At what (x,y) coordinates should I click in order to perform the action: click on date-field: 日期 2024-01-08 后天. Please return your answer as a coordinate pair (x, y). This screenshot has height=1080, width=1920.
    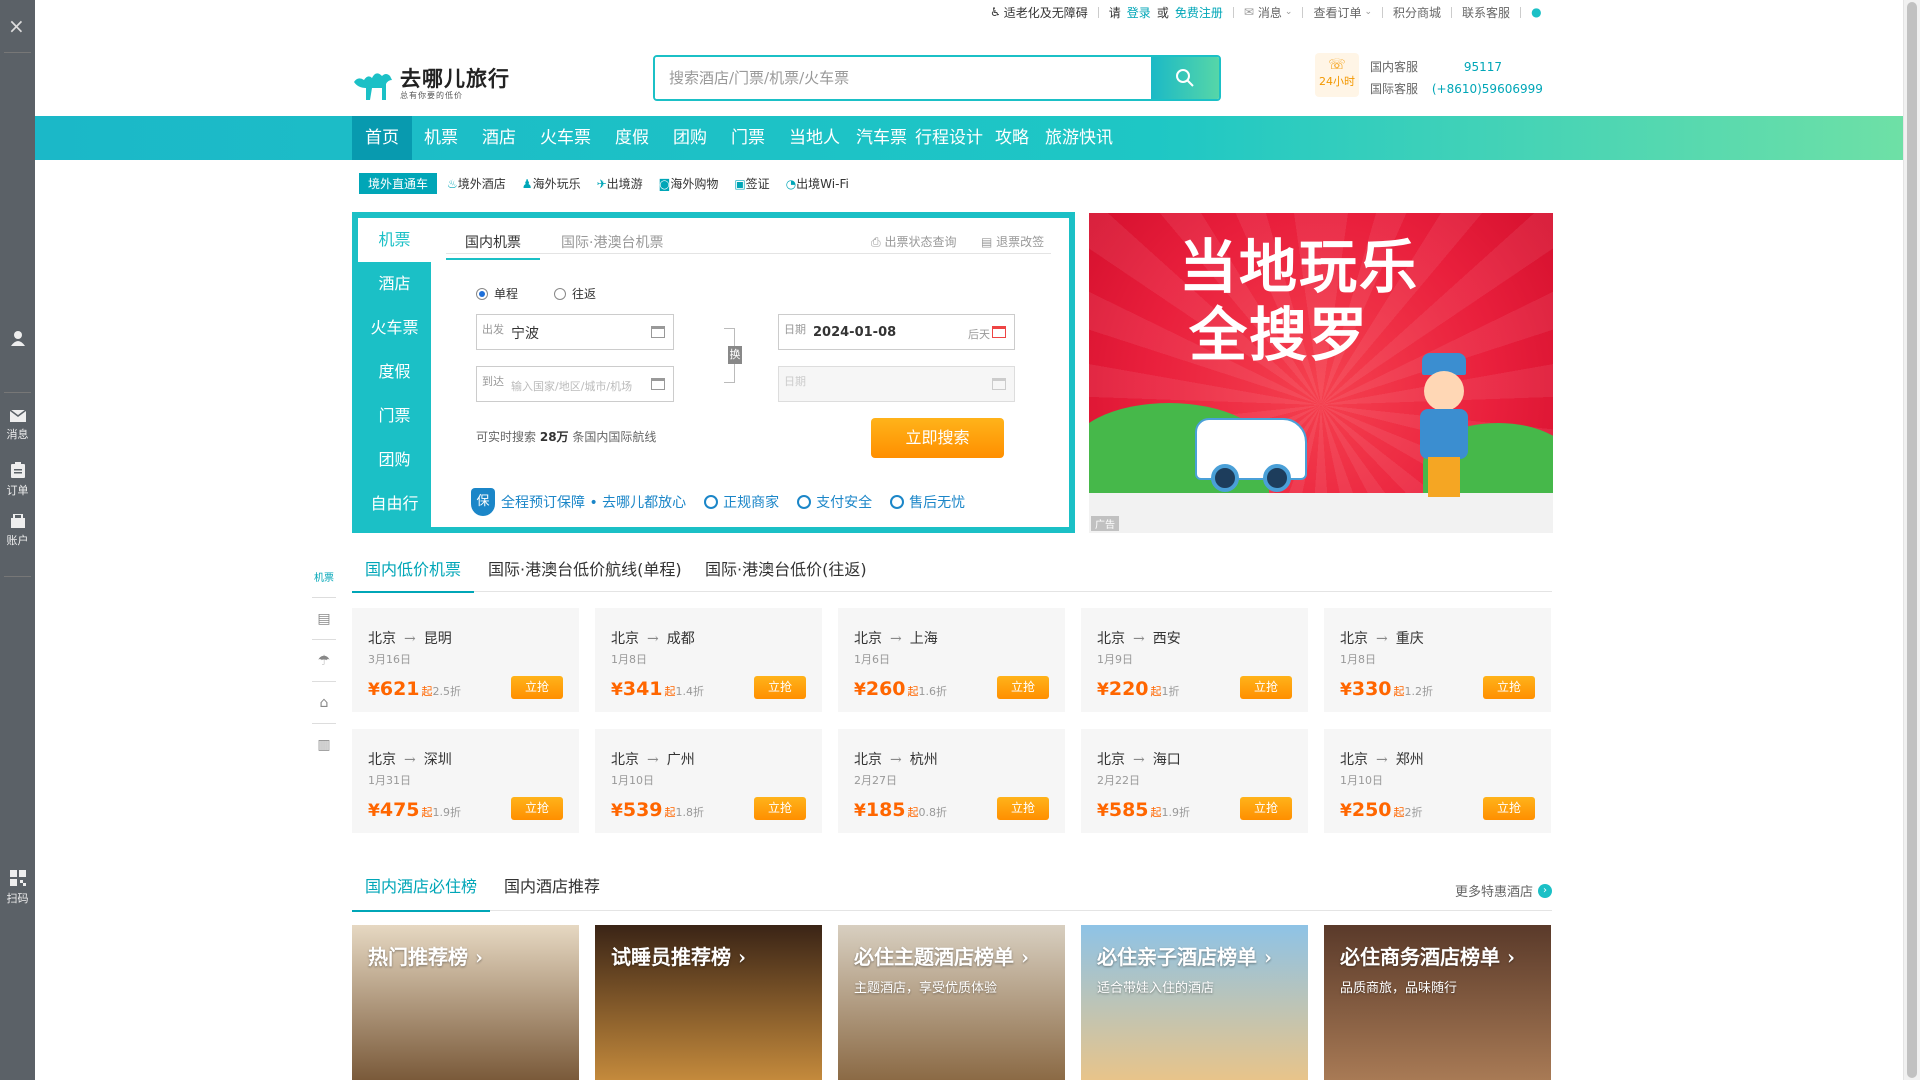
    Looking at the image, I should click on (896, 332).